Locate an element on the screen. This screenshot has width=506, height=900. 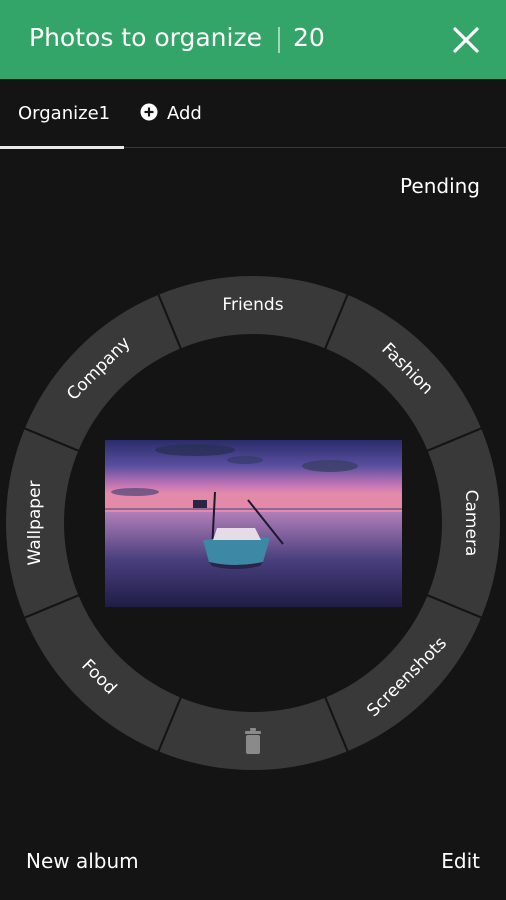
photo-count: 20 is located at coordinates (309, 37).